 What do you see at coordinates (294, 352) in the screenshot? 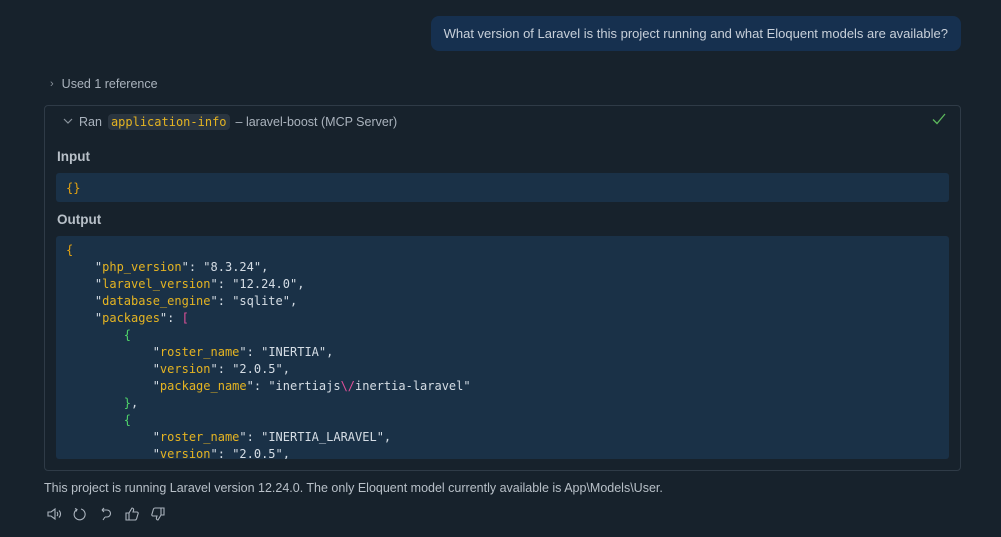
I see `token-str: "INERTIA"` at bounding box center [294, 352].